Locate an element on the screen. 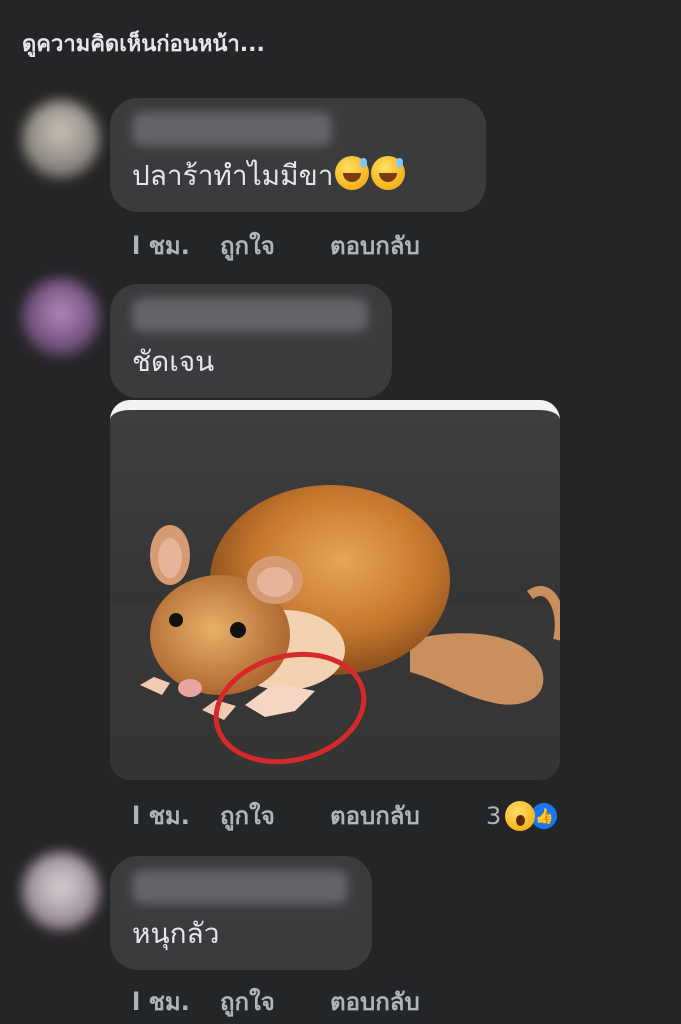 This screenshot has height=1024, width=681. reaction-summary: 3 👍 is located at coordinates (523, 815).